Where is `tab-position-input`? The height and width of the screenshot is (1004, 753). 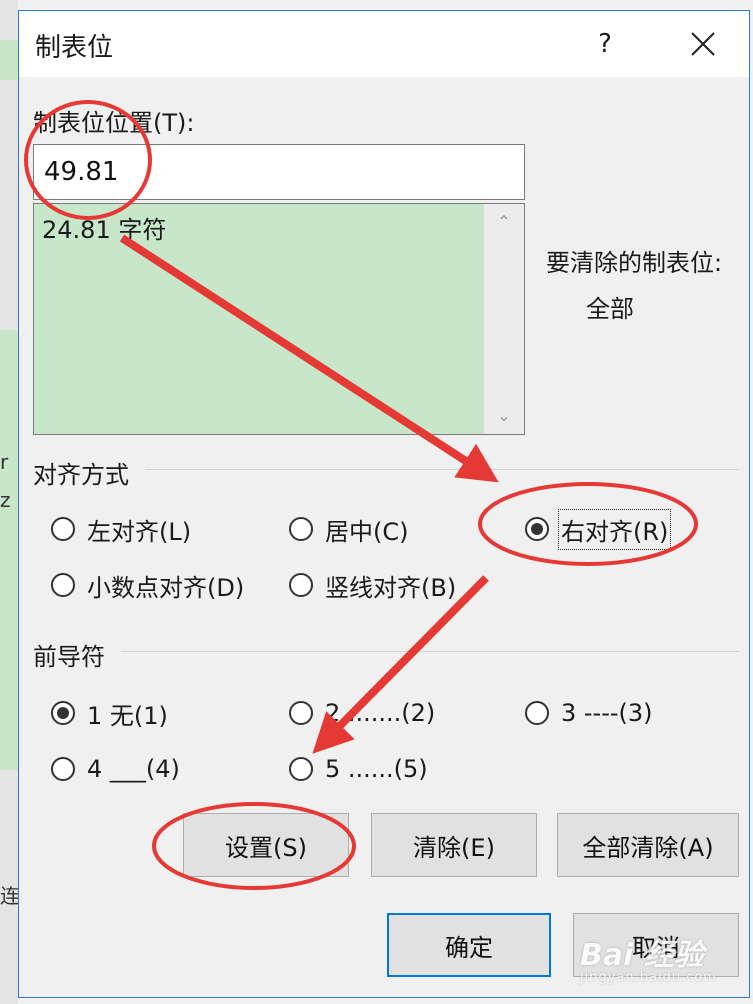 tab-position-input is located at coordinates (279, 172).